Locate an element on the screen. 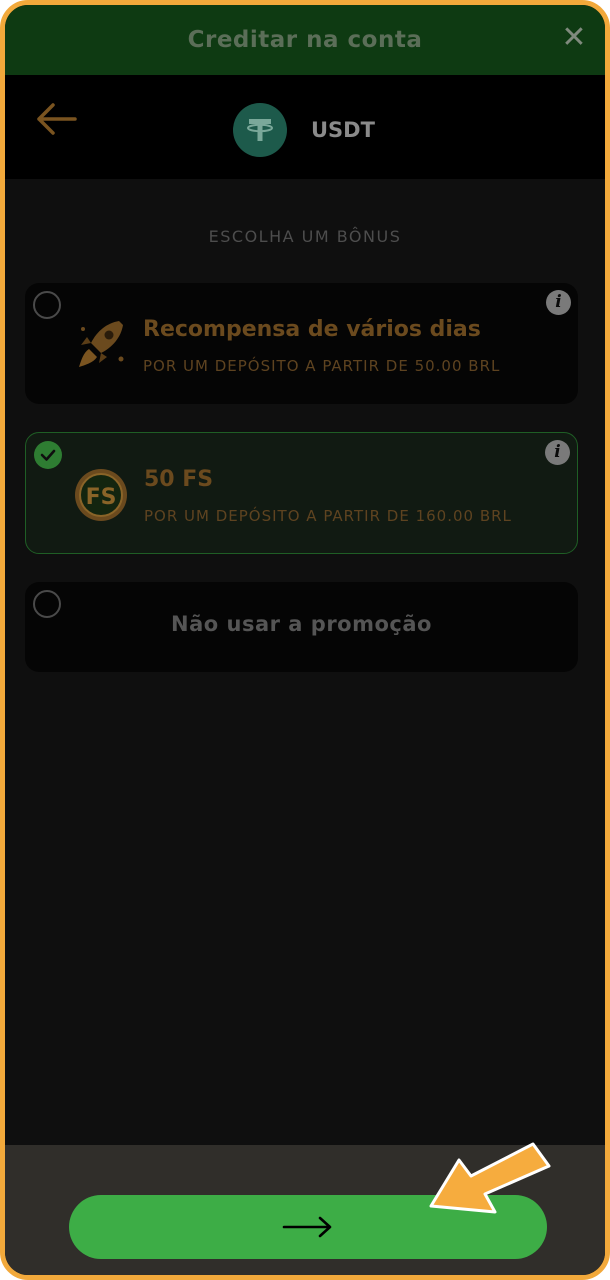 The height and width of the screenshot is (1280, 610). section-label: ESCOLHA UM BÔNUS is located at coordinates (305, 236).